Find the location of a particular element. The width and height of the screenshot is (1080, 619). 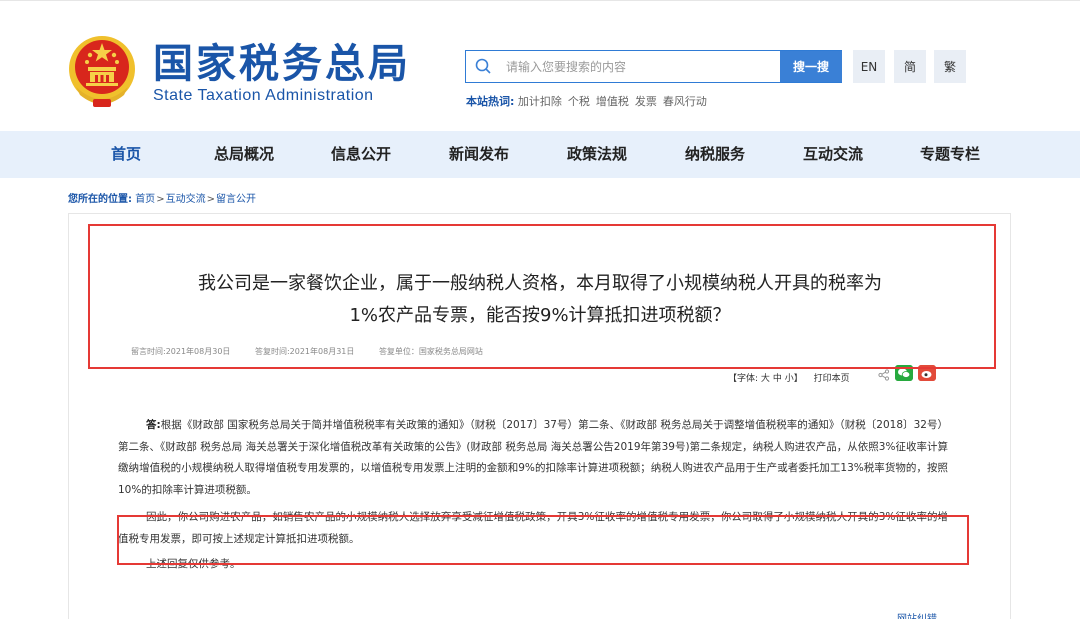

site-logo-title: 国家税务总局 is located at coordinates (282, 64).